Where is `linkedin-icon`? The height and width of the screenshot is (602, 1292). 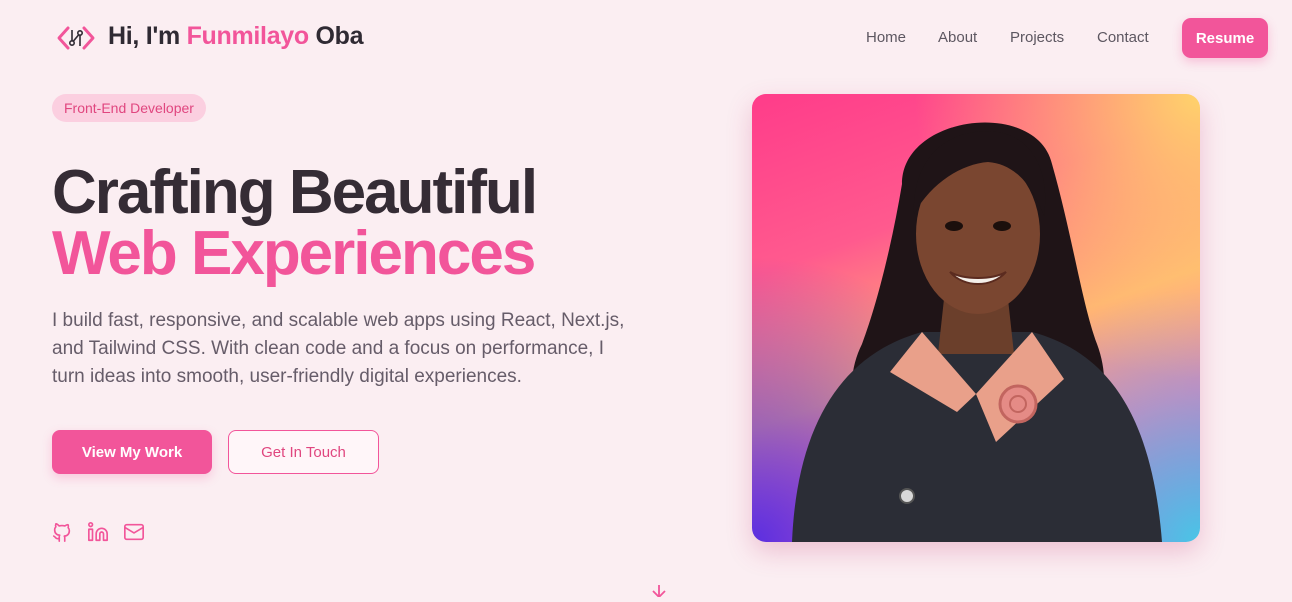 linkedin-icon is located at coordinates (98, 532).